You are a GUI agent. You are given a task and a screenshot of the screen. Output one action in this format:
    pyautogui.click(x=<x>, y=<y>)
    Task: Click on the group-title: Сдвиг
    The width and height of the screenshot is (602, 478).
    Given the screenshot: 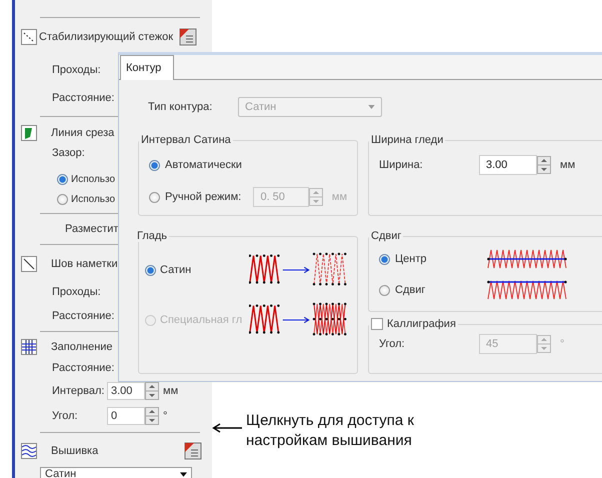 What is the action you would take?
    pyautogui.click(x=386, y=236)
    